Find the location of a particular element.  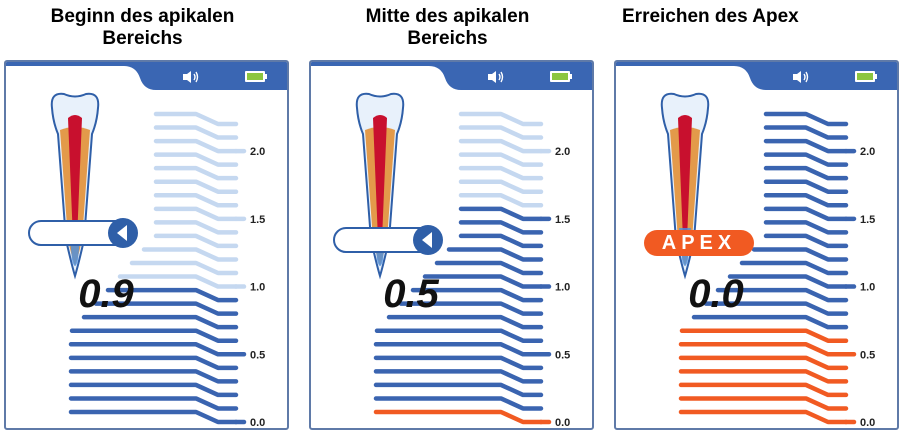

caption-line-1: Beginn des apikalen is located at coordinates (142, 16).